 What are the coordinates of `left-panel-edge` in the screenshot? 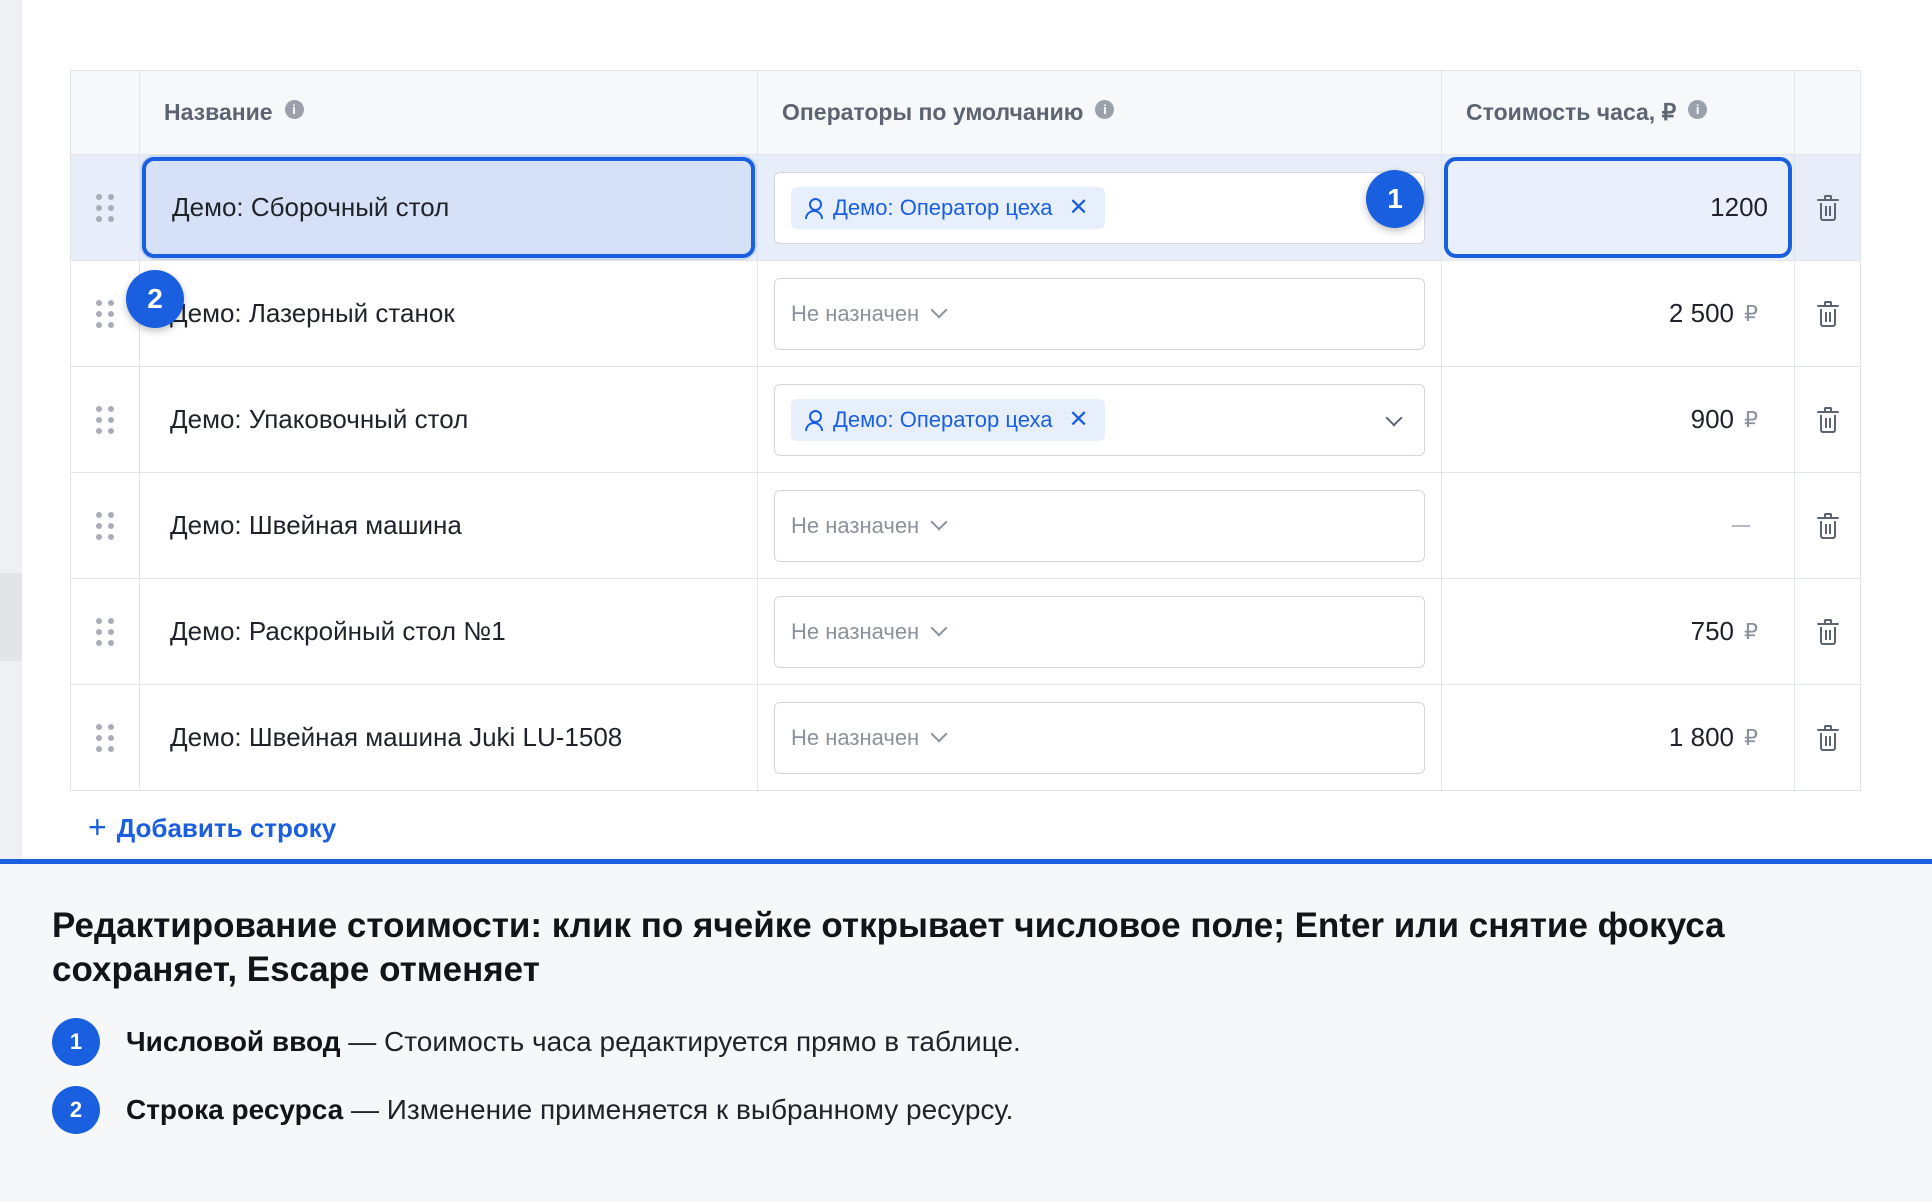 It's located at (11, 430).